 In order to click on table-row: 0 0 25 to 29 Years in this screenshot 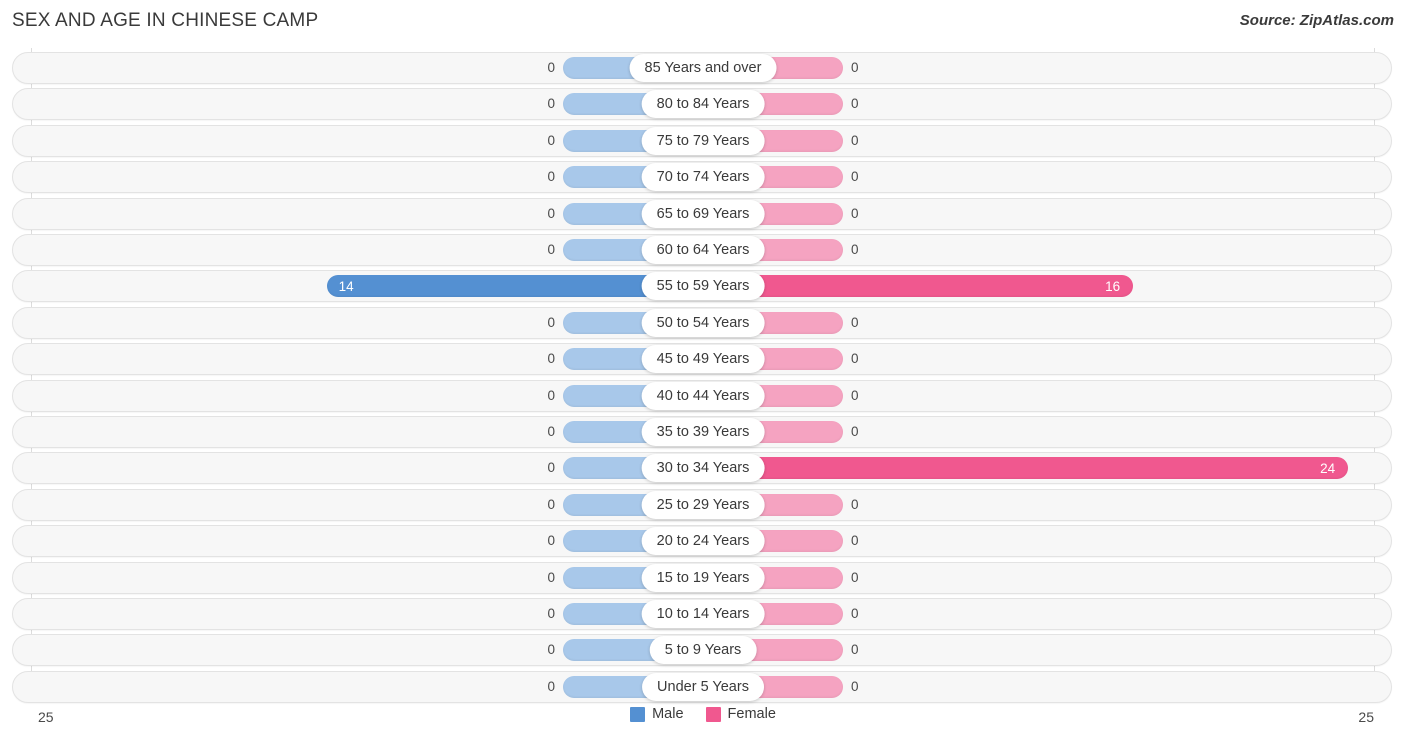, I will do `click(703, 505)`.